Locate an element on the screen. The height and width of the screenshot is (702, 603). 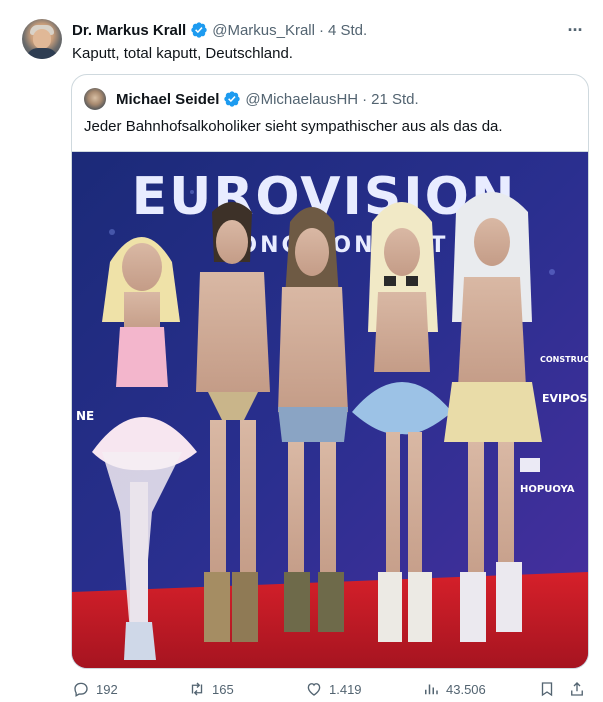
tweet-time: 4 Std. is located at coordinates (347, 30).